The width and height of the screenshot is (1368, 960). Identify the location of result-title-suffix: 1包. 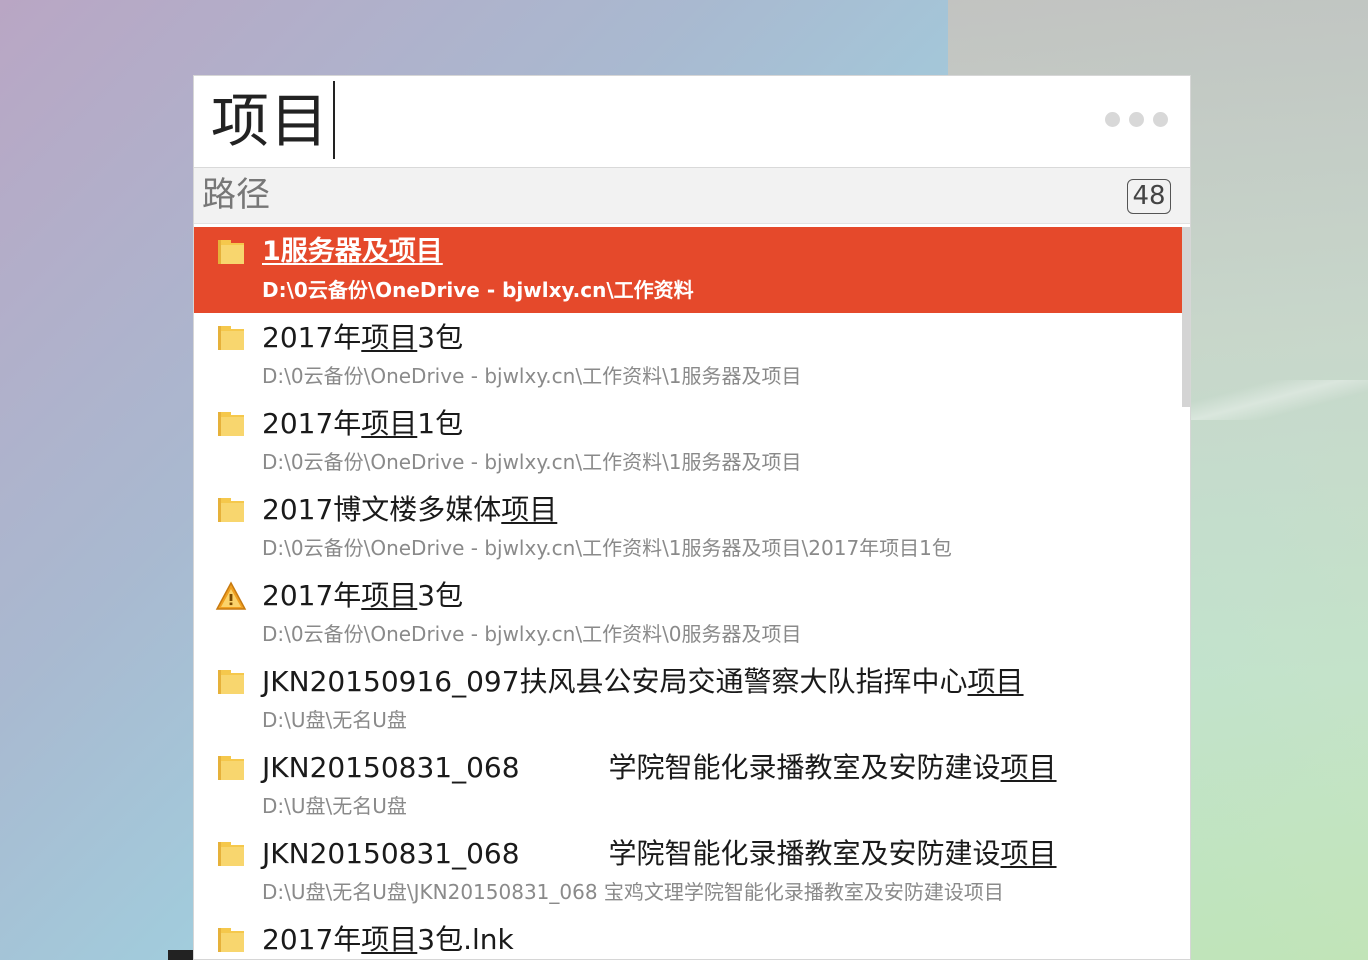
(440, 423).